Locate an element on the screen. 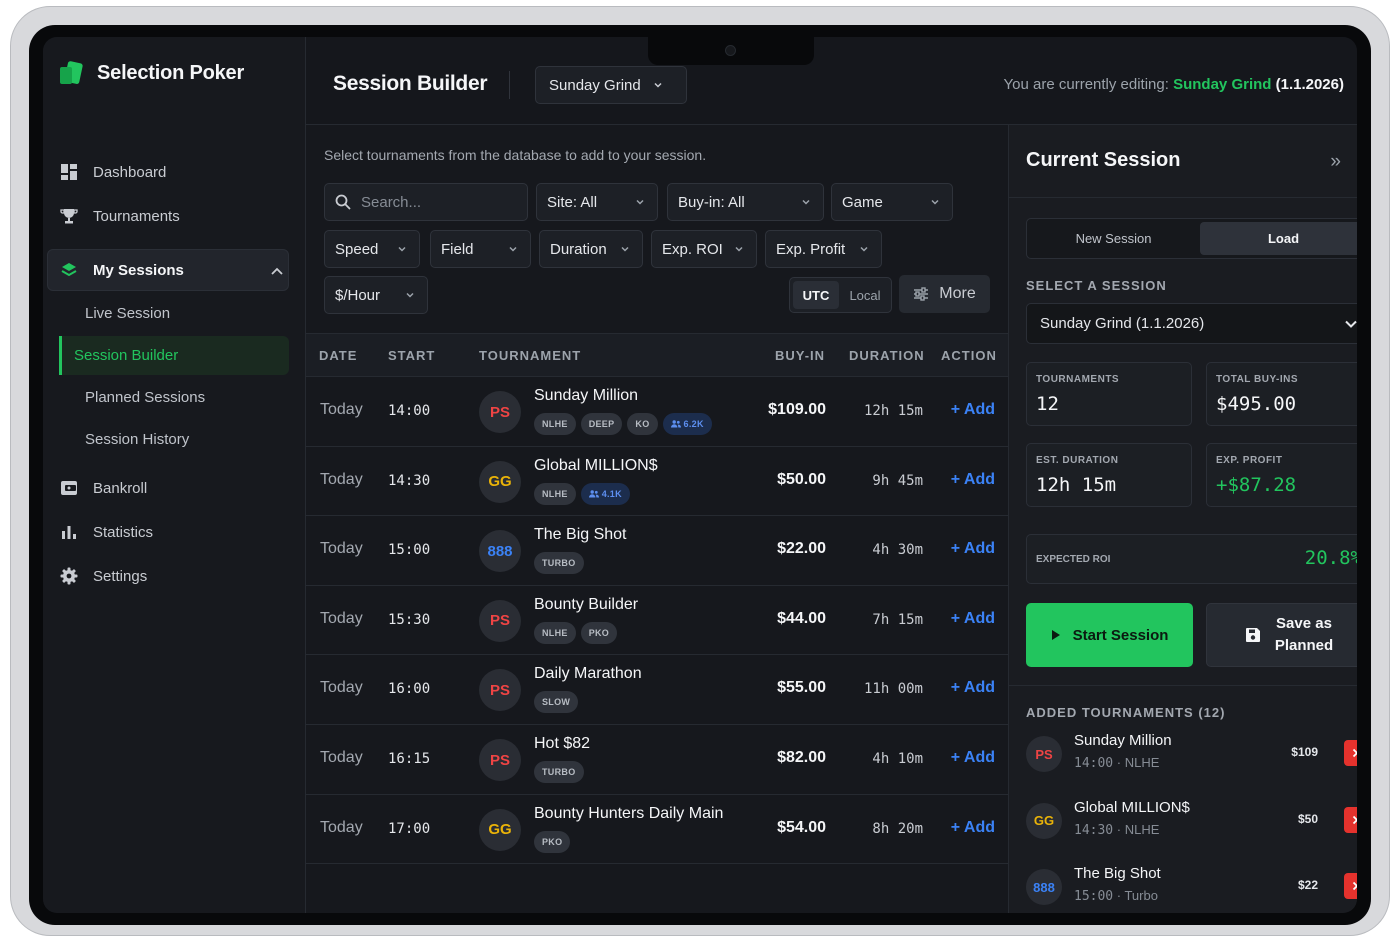 This screenshot has height=936, width=1400. sidebar-item-settings: Settings is located at coordinates (103, 576).